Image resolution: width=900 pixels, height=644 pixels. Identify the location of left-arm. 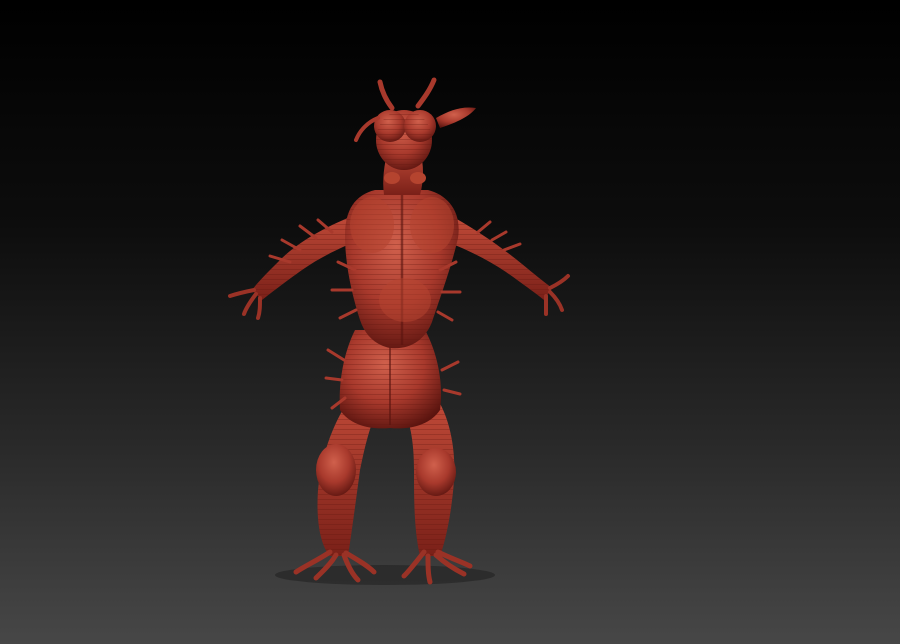
(294, 267).